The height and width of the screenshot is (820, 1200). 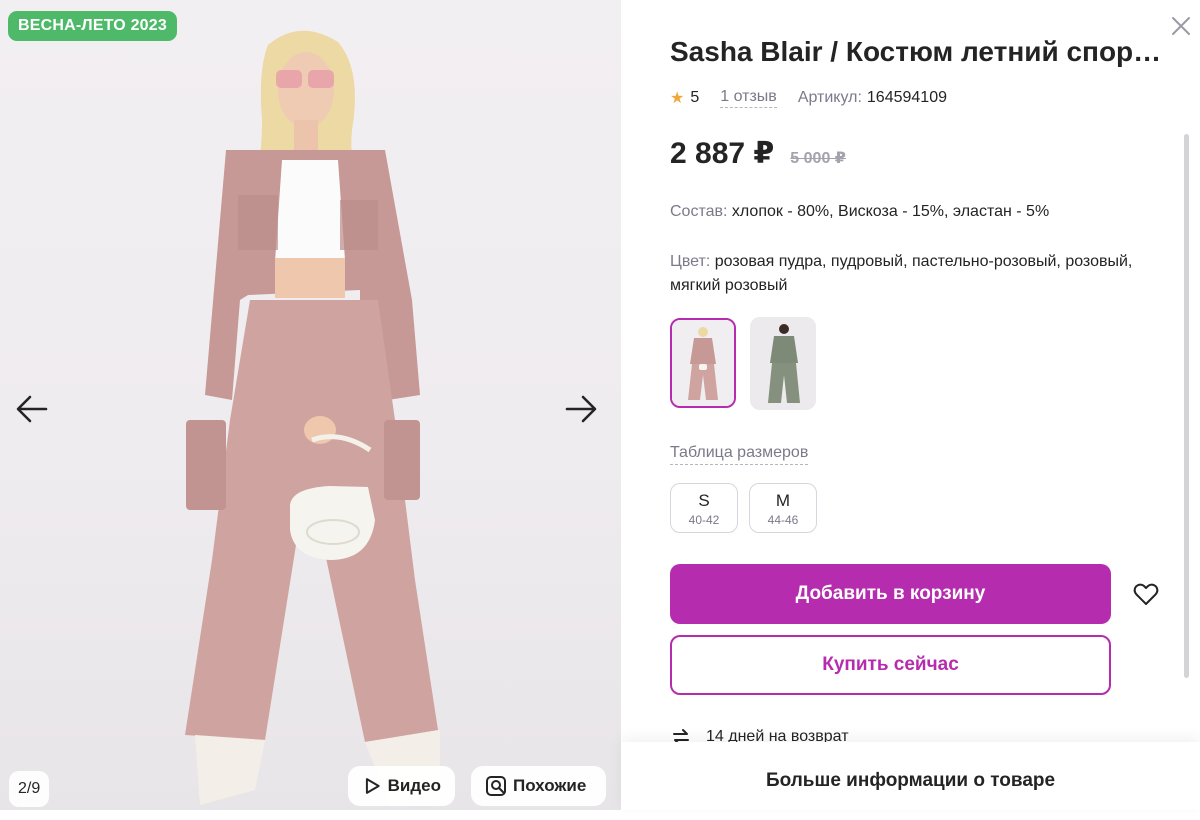 I want to click on color-label: Цвет:, so click(x=690, y=261).